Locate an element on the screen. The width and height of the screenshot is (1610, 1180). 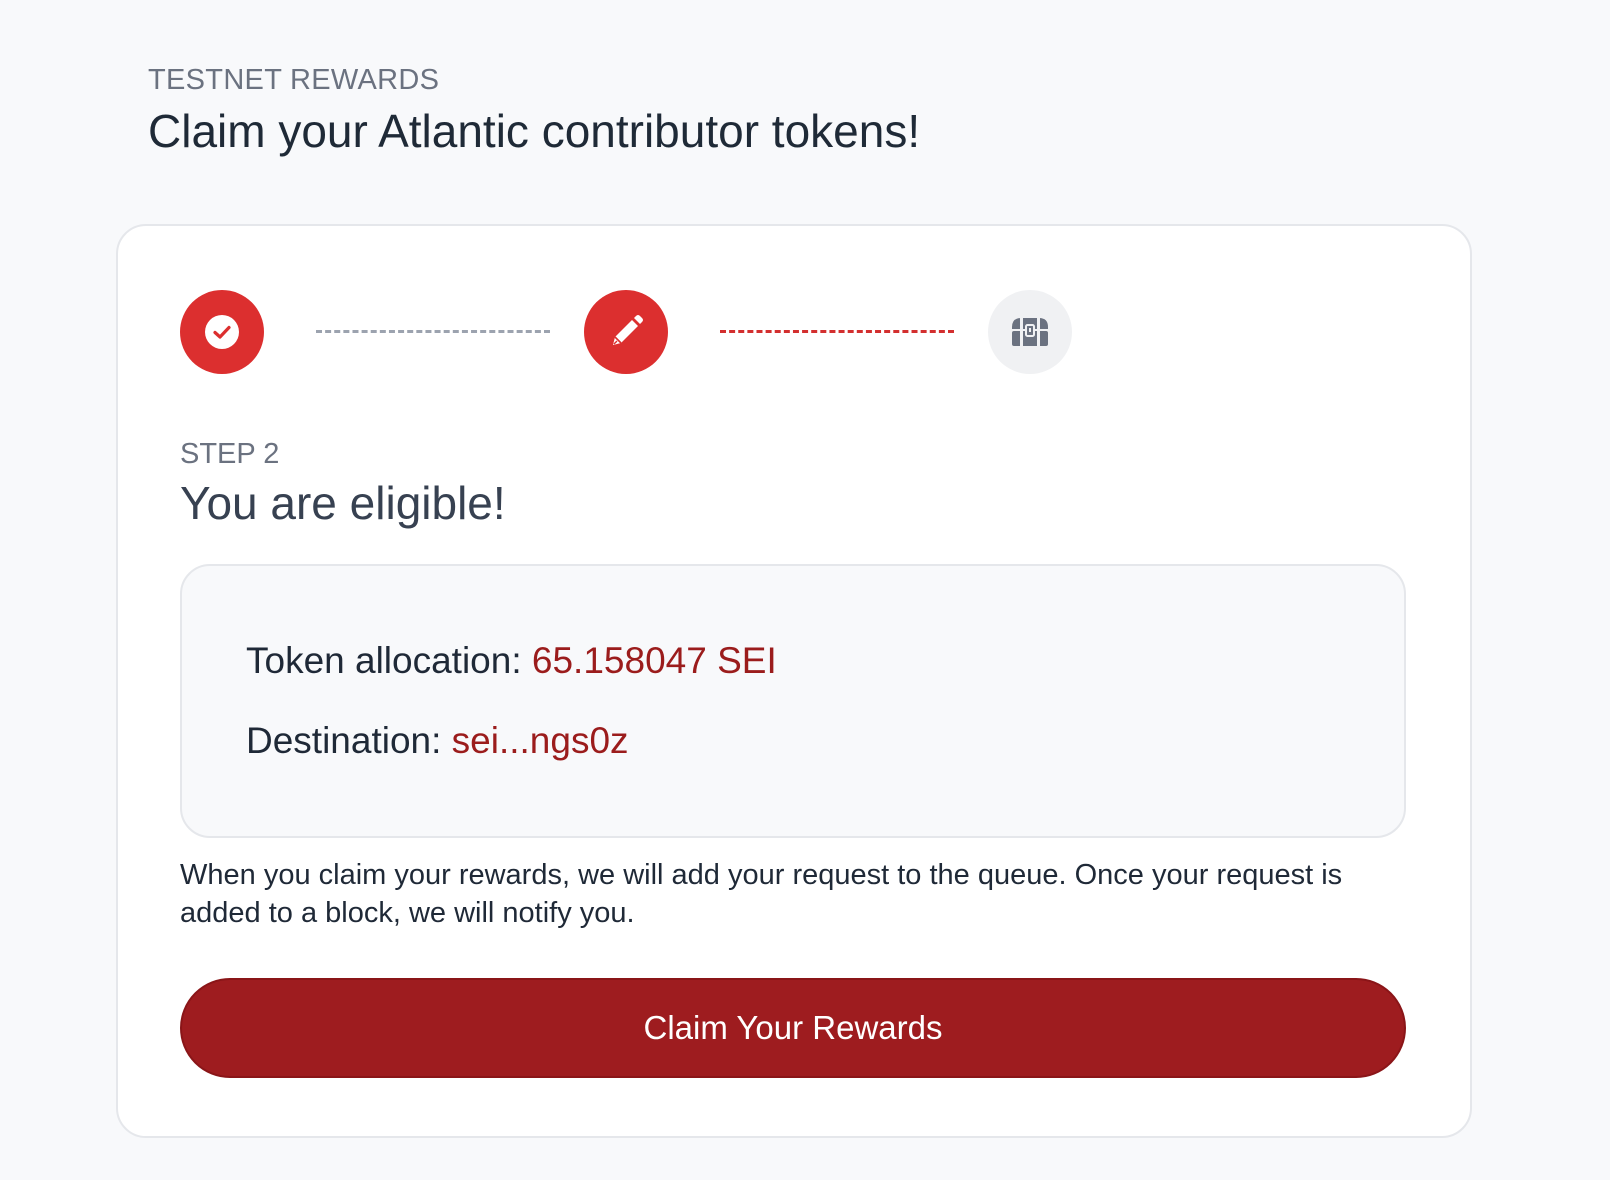
token-allocation-value: 65.158047 SEI is located at coordinates (654, 660).